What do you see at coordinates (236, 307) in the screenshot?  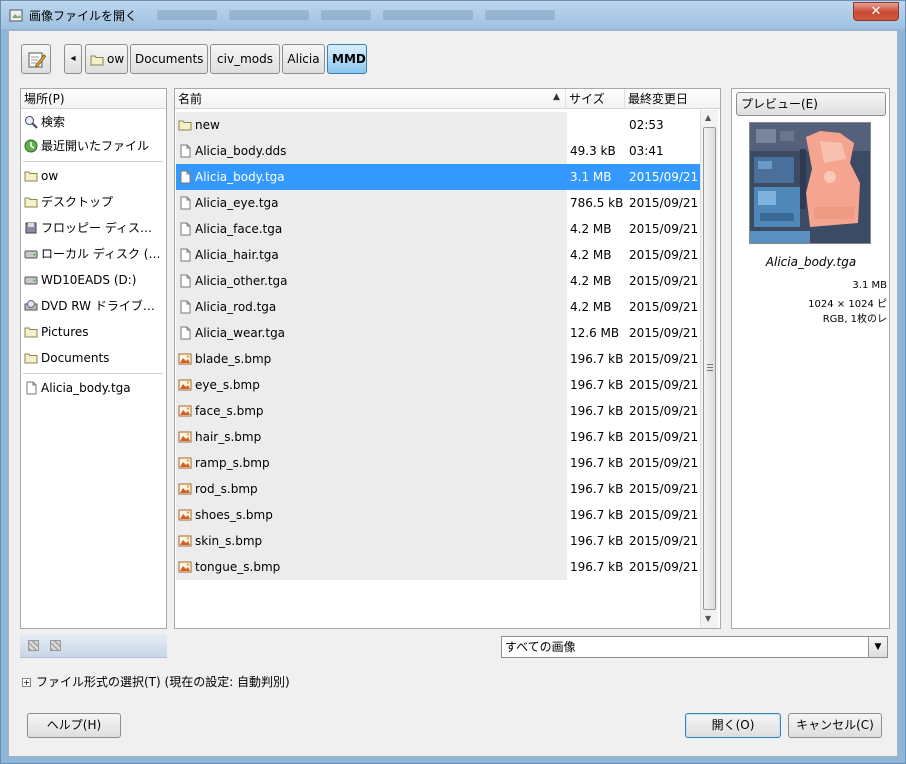 I see `file-name: Alicia_rod.tga` at bounding box center [236, 307].